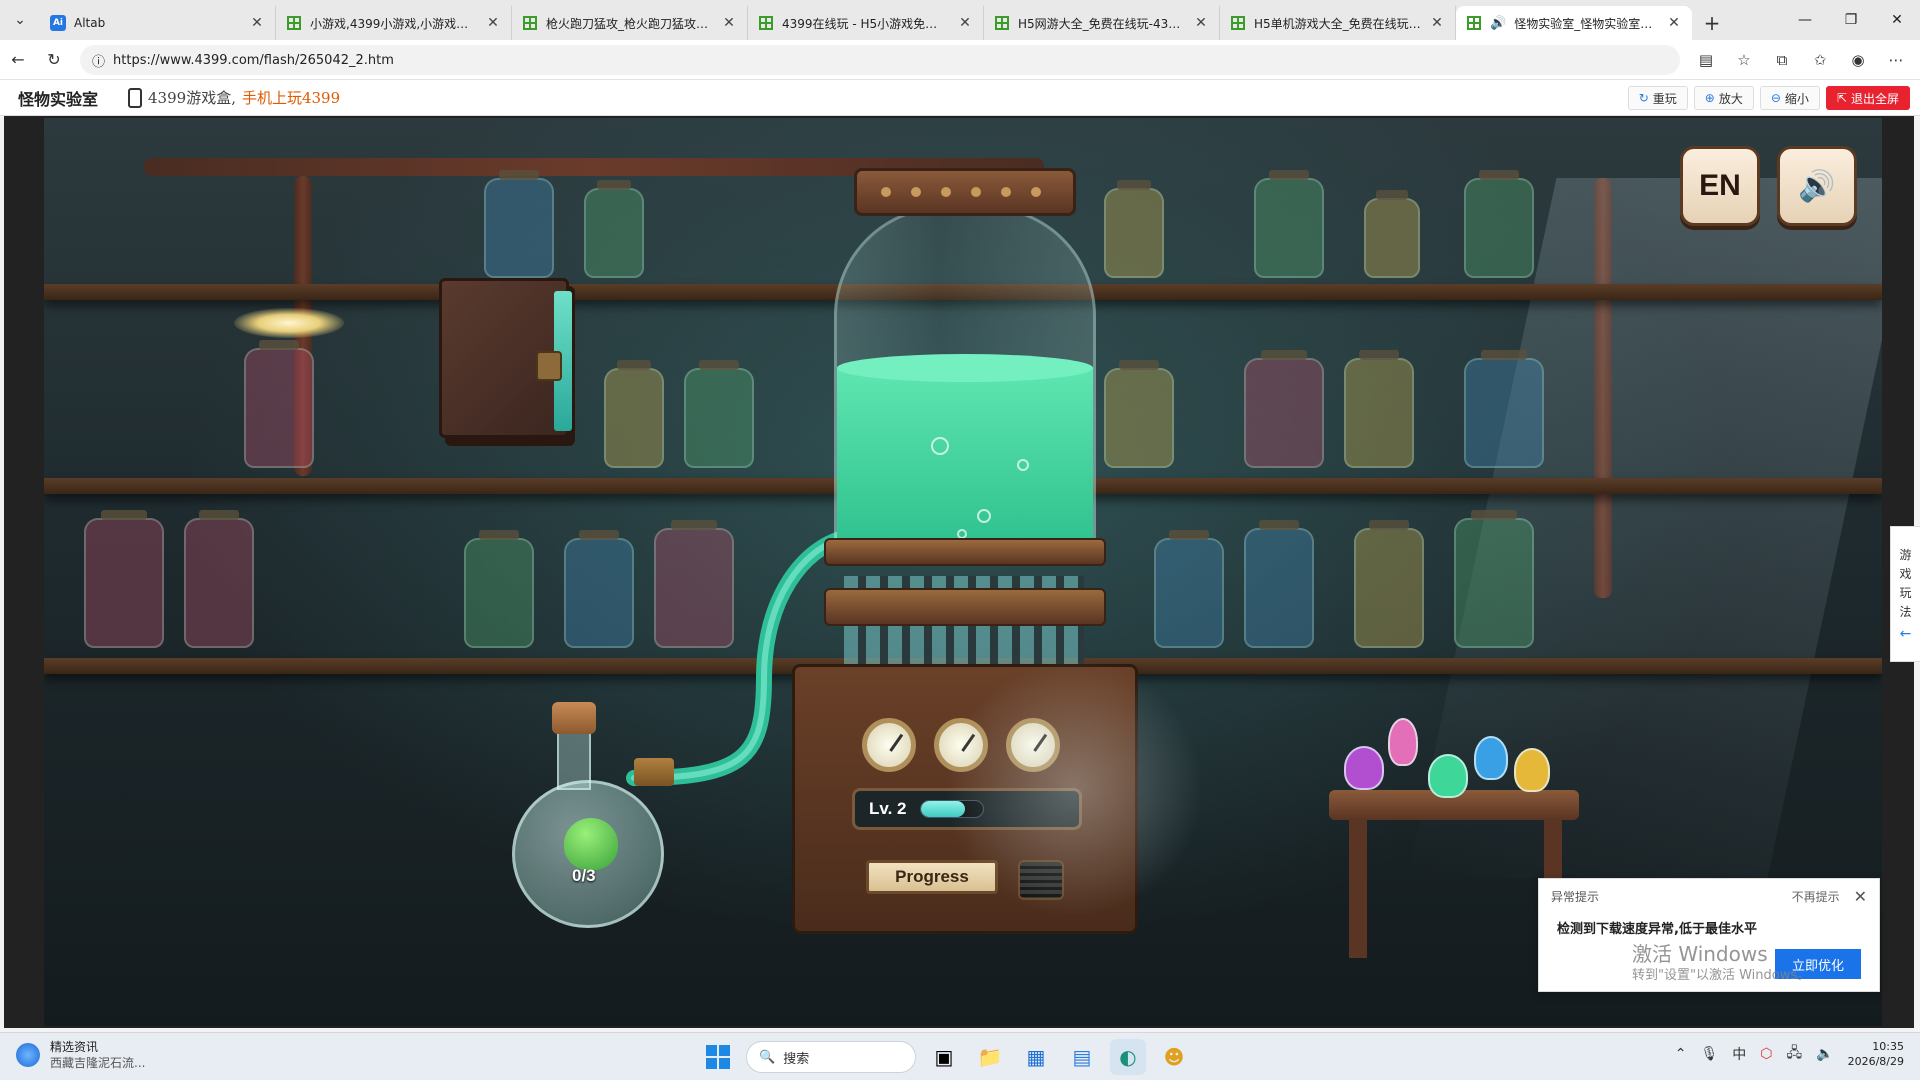 This screenshot has width=1920, height=1080. I want to click on gauge-icon, so click(889, 745).